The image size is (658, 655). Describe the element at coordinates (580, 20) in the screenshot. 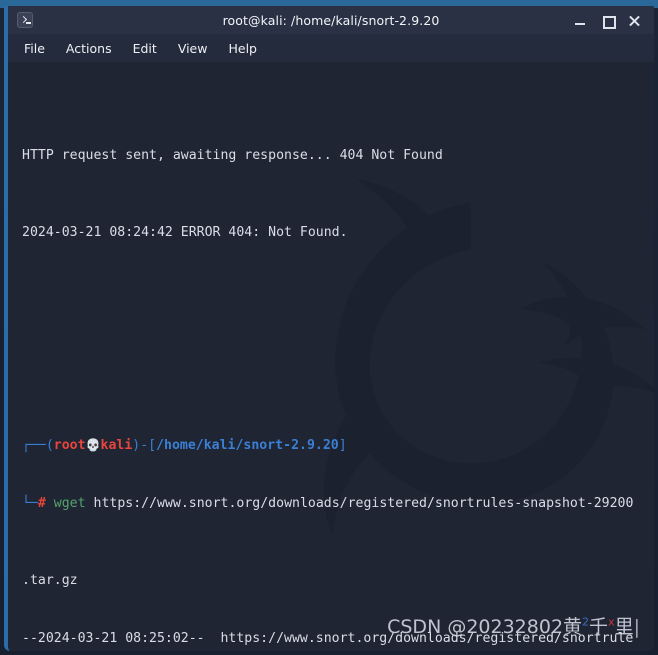

I see `minimize-button` at that location.